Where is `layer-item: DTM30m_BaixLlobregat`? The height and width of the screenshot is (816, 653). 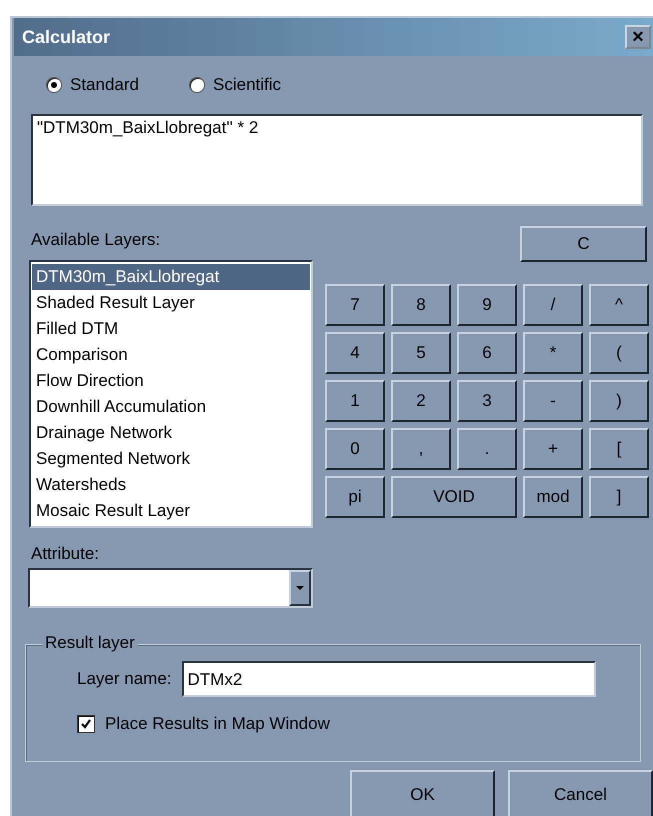
layer-item: DTM30m_BaixLlobregat is located at coordinates (171, 277).